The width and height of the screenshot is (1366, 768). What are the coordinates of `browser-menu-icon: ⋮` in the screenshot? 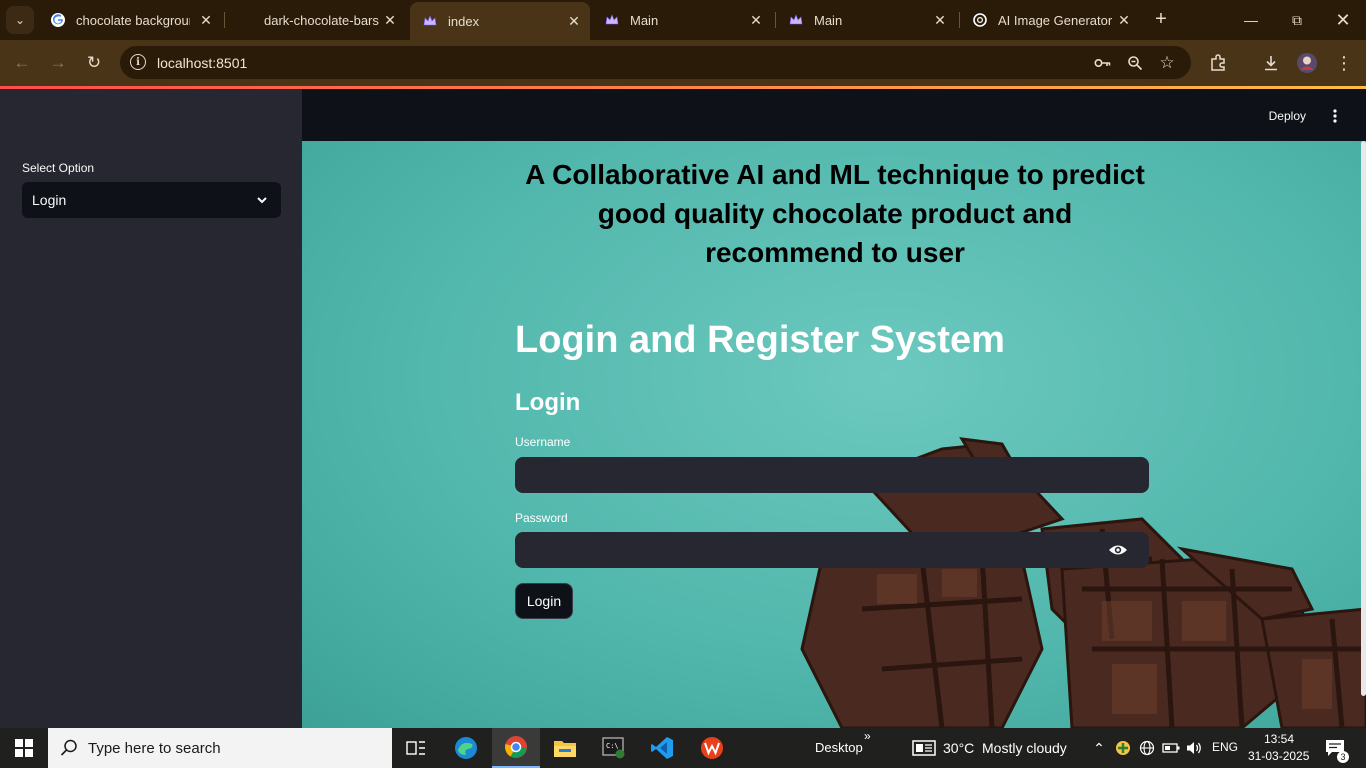 It's located at (1344, 63).